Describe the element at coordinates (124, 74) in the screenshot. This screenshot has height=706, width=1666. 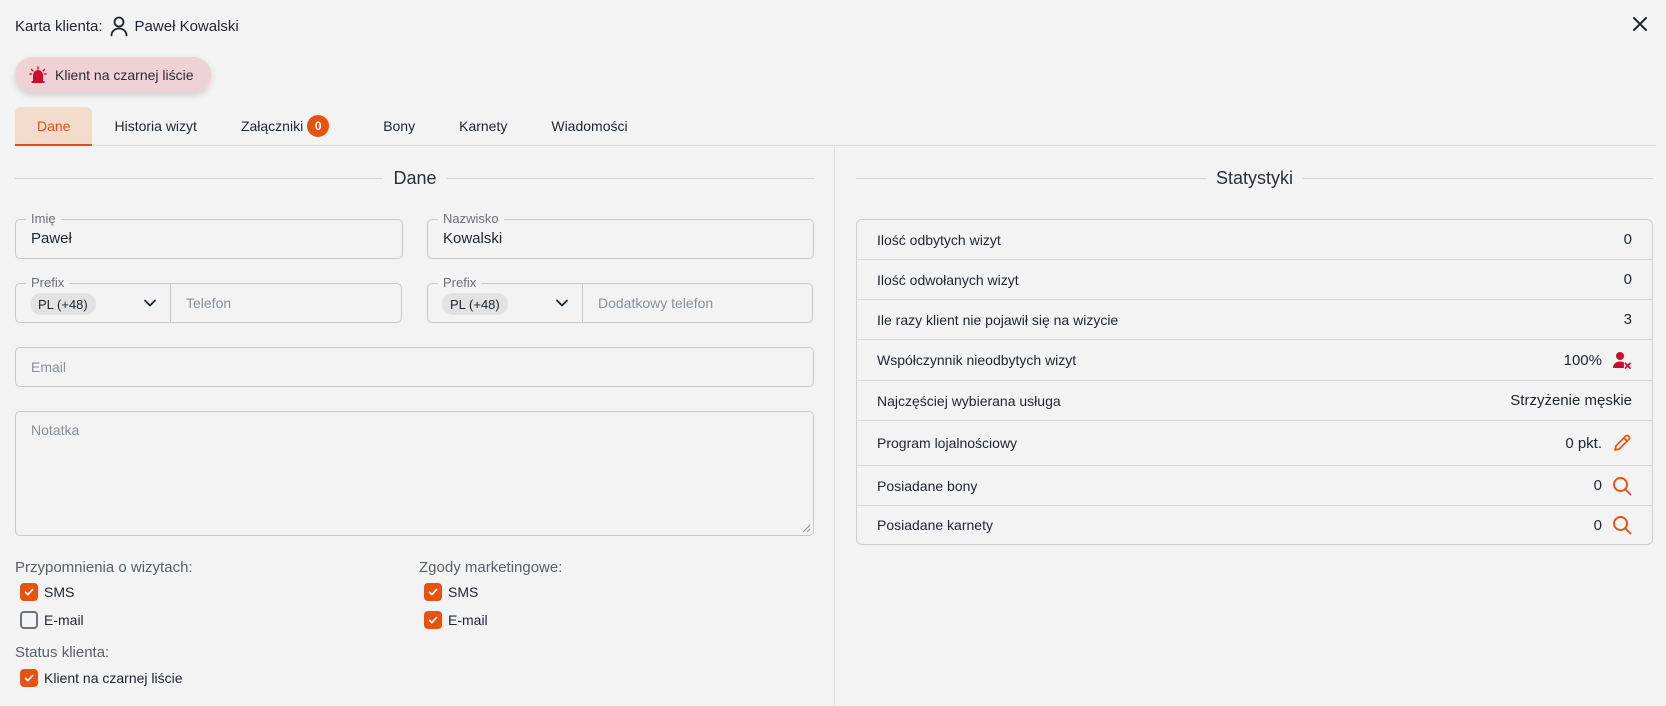
I see `blacklist-badge-label: Klient na czarnej liście` at that location.